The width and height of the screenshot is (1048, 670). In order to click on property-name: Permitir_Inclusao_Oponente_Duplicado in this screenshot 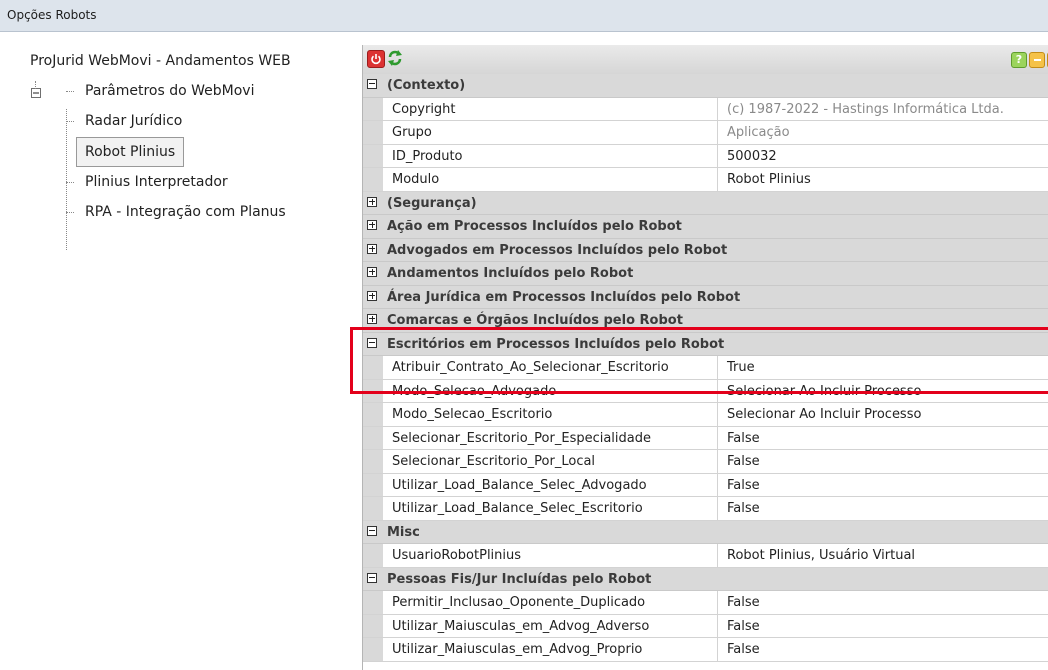, I will do `click(550, 602)`.